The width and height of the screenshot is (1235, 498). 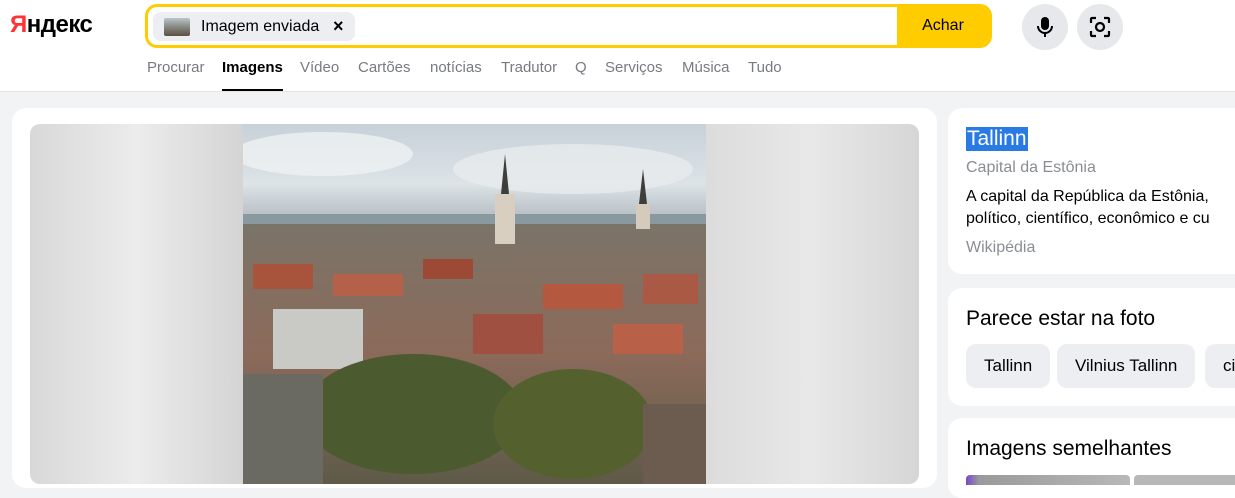 I want to click on voice-search-button, so click(x=1045, y=27).